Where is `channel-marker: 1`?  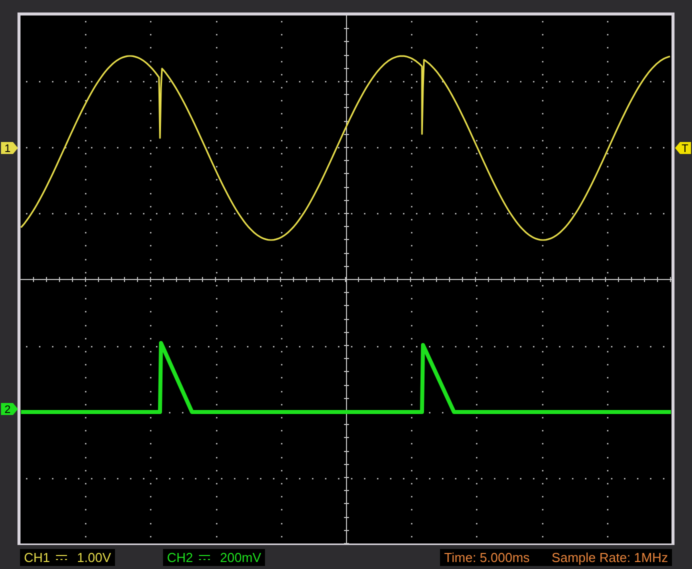 channel-marker: 1 is located at coordinates (9, 148).